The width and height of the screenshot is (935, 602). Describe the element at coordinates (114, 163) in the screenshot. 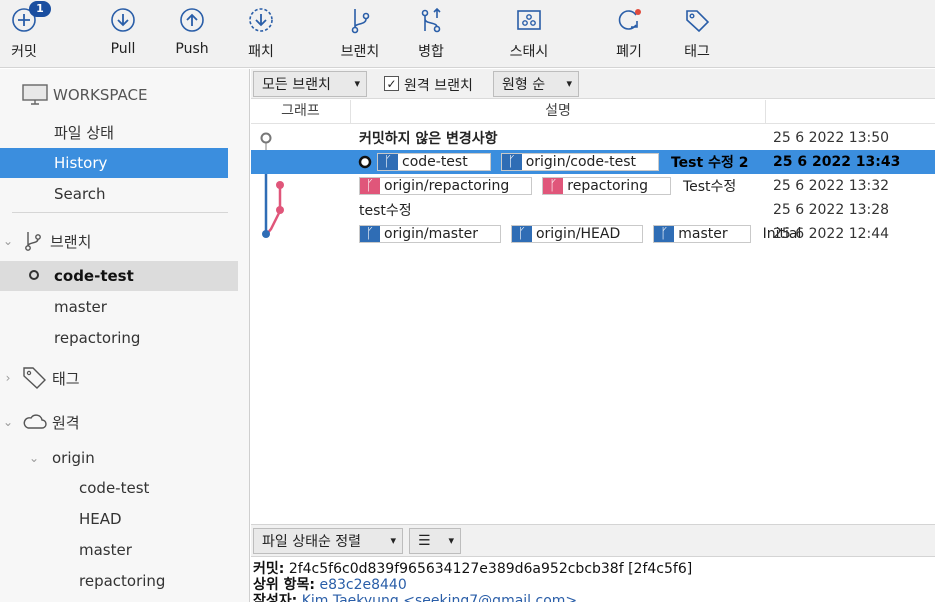

I see `sidebar-item-history: History` at that location.